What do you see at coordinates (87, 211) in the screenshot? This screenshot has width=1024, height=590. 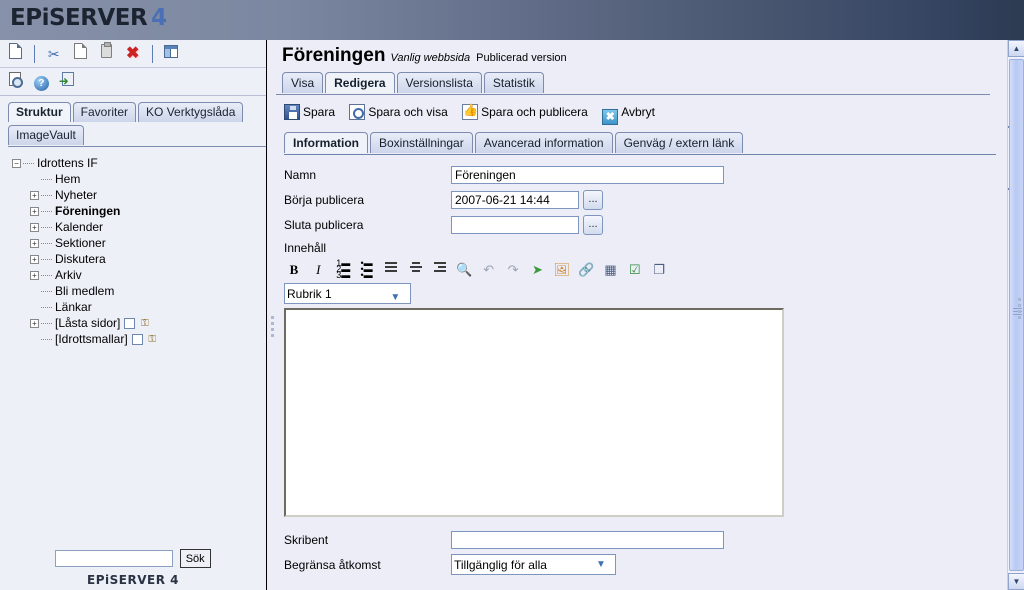 I see `tree-node-label: Föreningen` at bounding box center [87, 211].